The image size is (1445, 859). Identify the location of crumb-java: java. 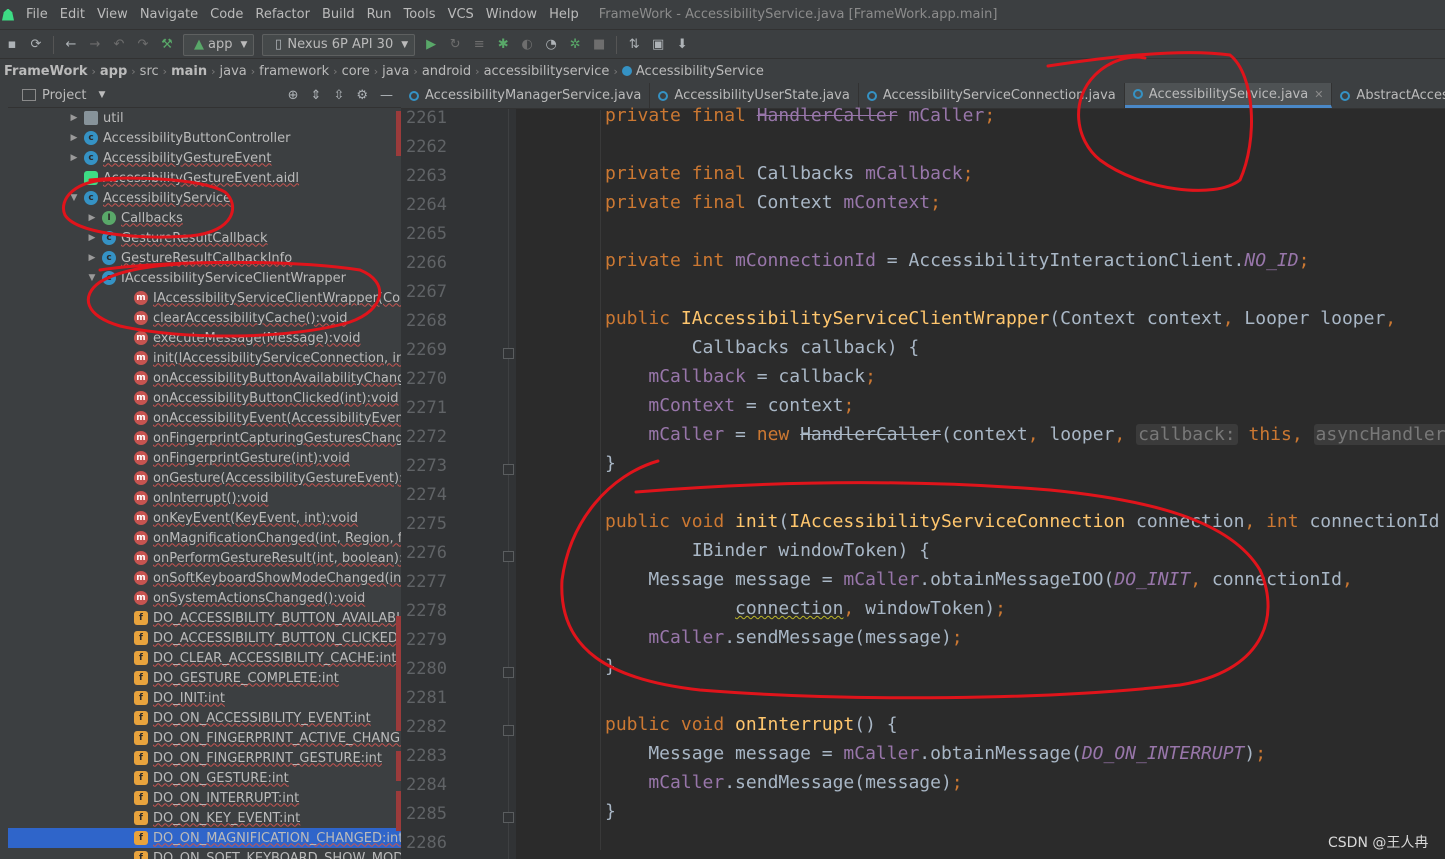
(233, 71).